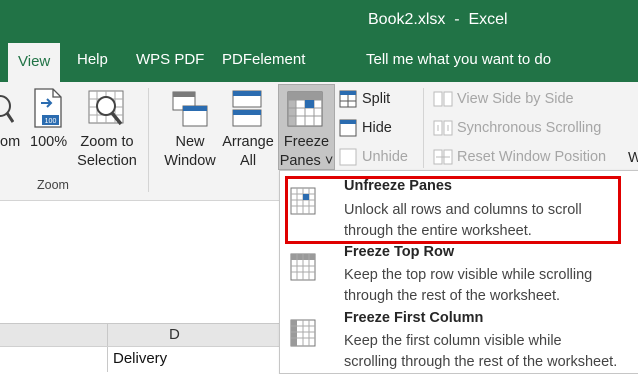  What do you see at coordinates (51, 121) in the screenshot?
I see `svg-text: 100` at bounding box center [51, 121].